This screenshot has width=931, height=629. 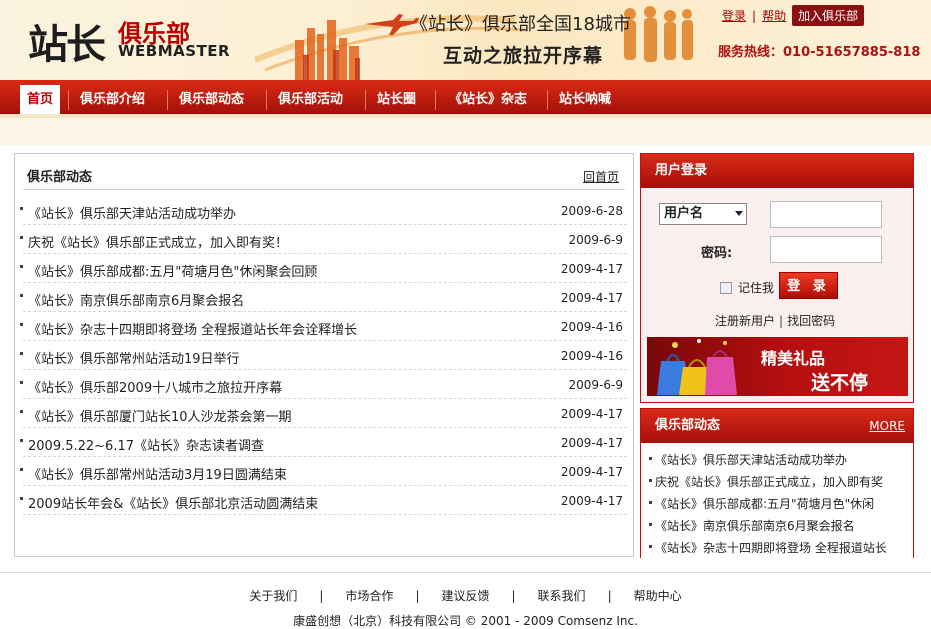 I want to click on side-news-title: 《站长》南京俱乐部南京6月聚会报名, so click(x=755, y=525).